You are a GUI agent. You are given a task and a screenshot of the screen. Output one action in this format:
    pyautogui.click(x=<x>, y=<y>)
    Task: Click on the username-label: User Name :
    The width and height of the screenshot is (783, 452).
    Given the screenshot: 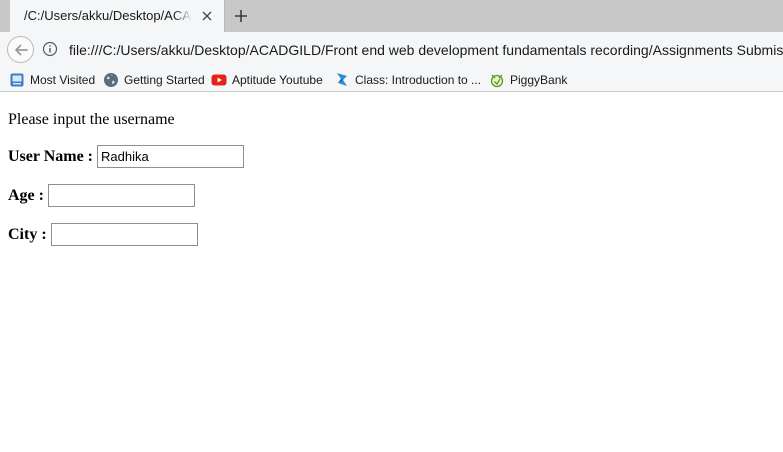 What is the action you would take?
    pyautogui.click(x=51, y=156)
    